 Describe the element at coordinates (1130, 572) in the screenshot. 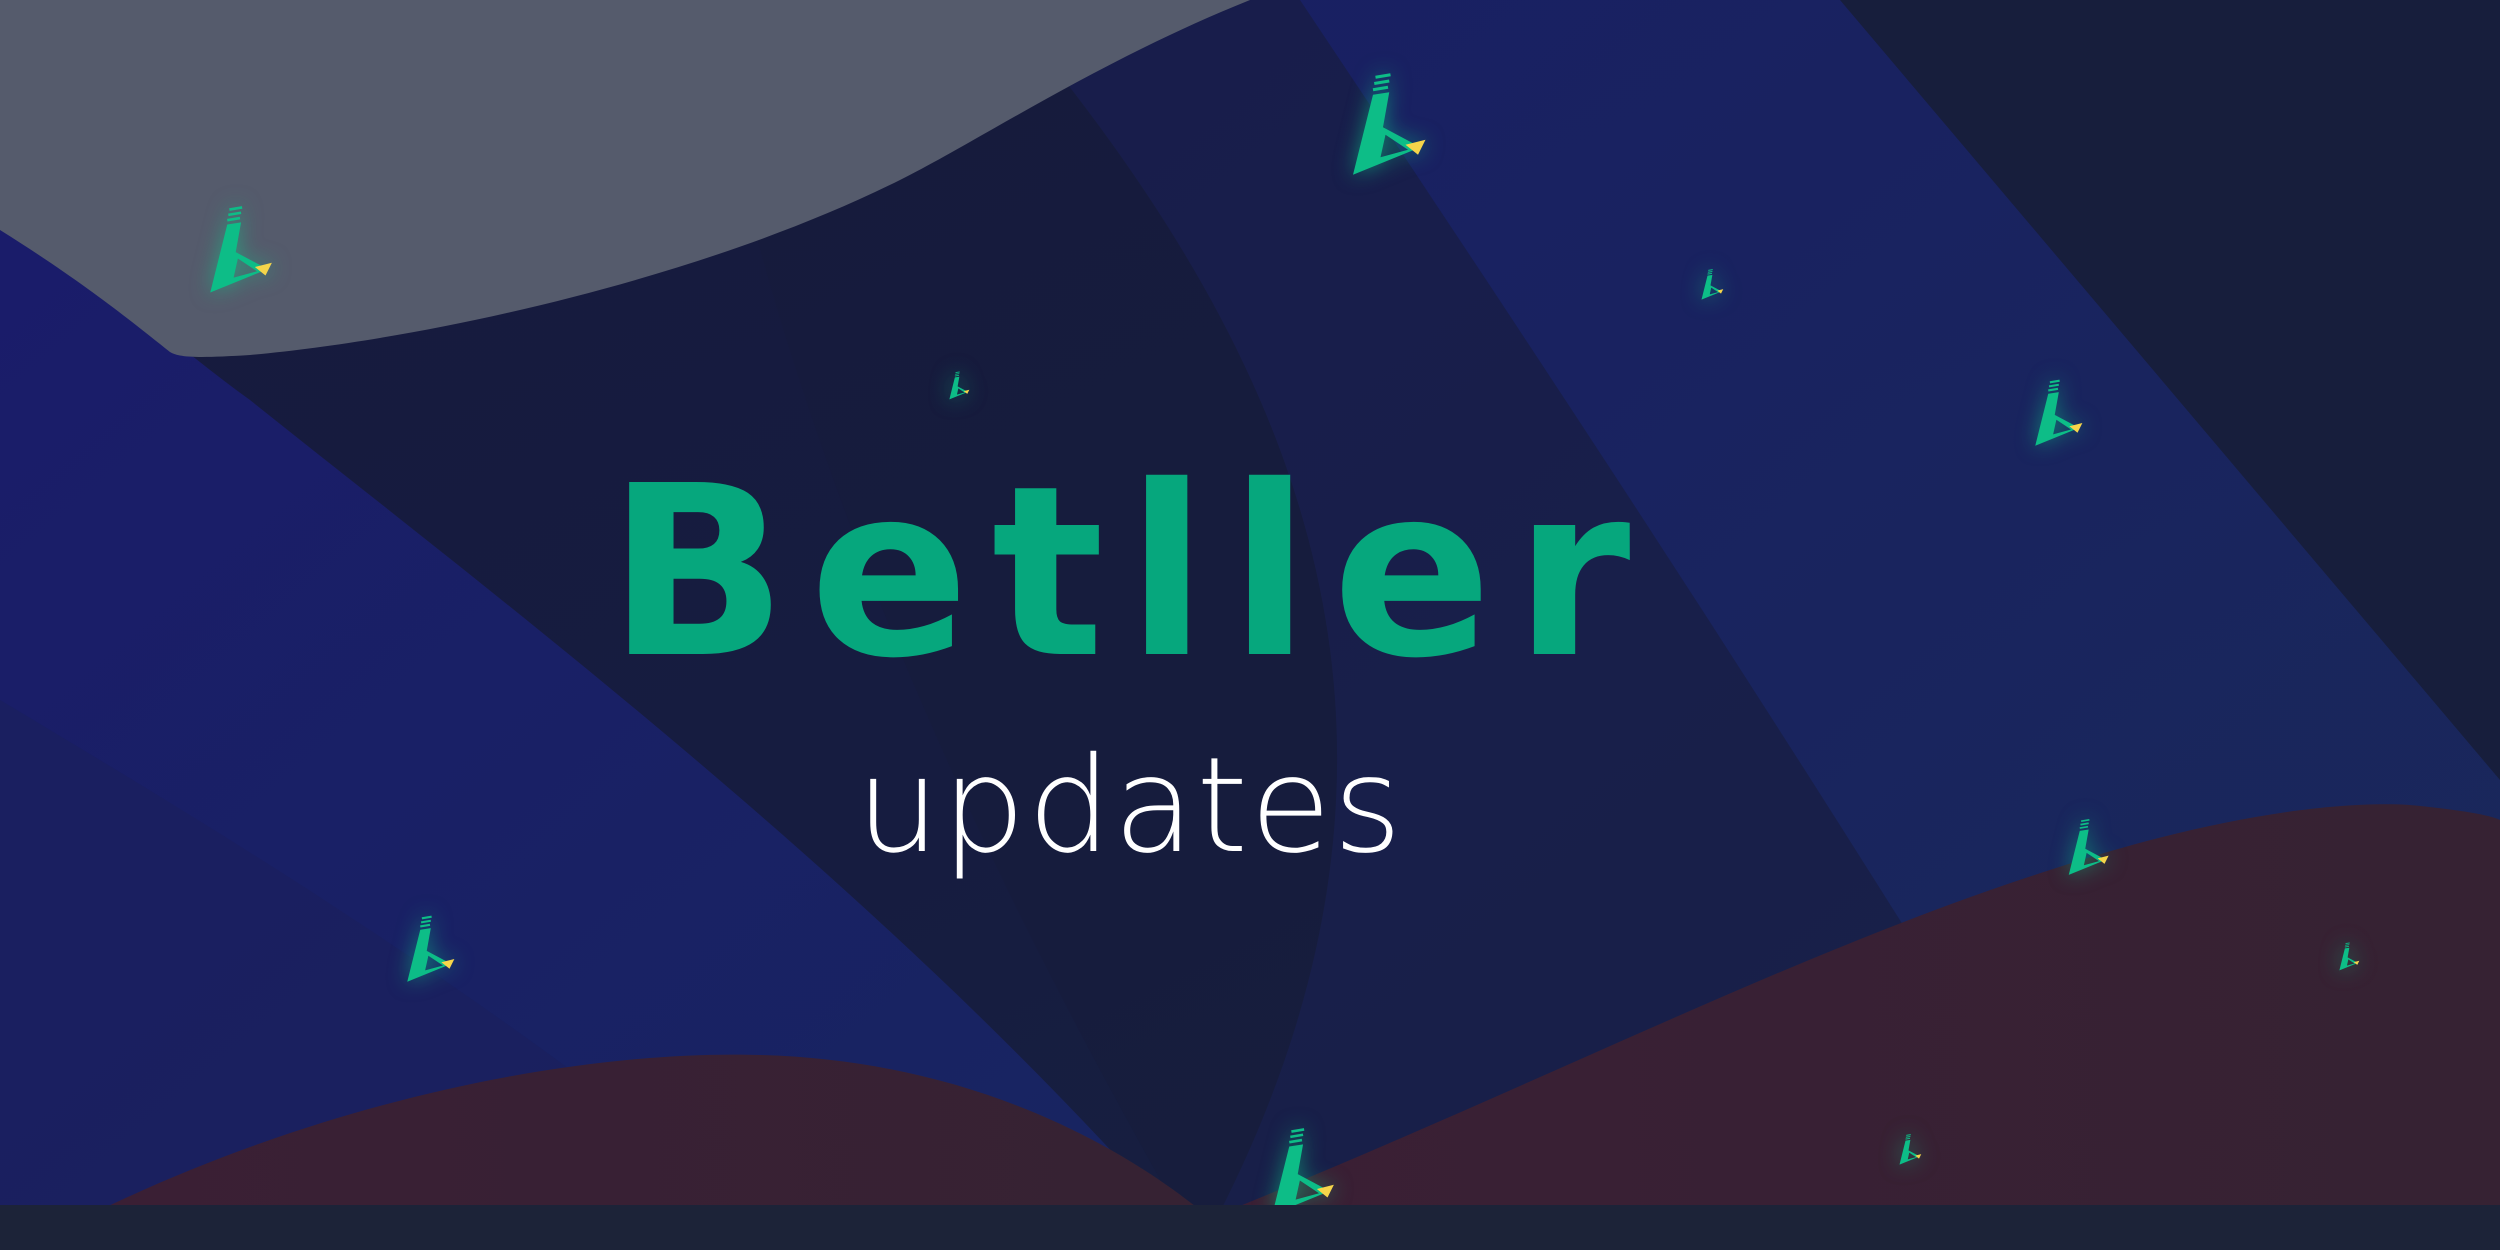

I see `brand-title: Betller` at that location.